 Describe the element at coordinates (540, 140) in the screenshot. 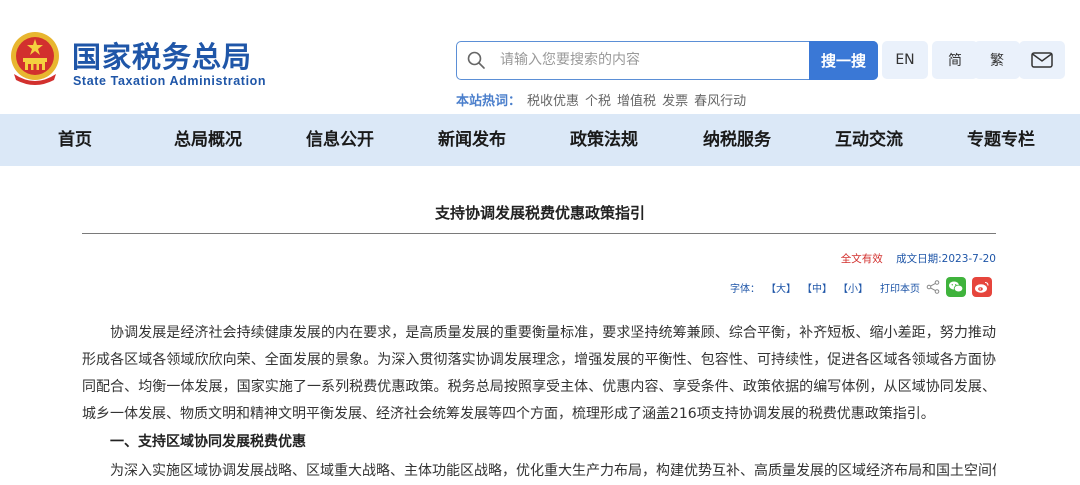

I see `main-navigation: 首页 总局概况 信息公开 新闻发布 政策法规 纳税服务 互动交流 专题专栏` at that location.